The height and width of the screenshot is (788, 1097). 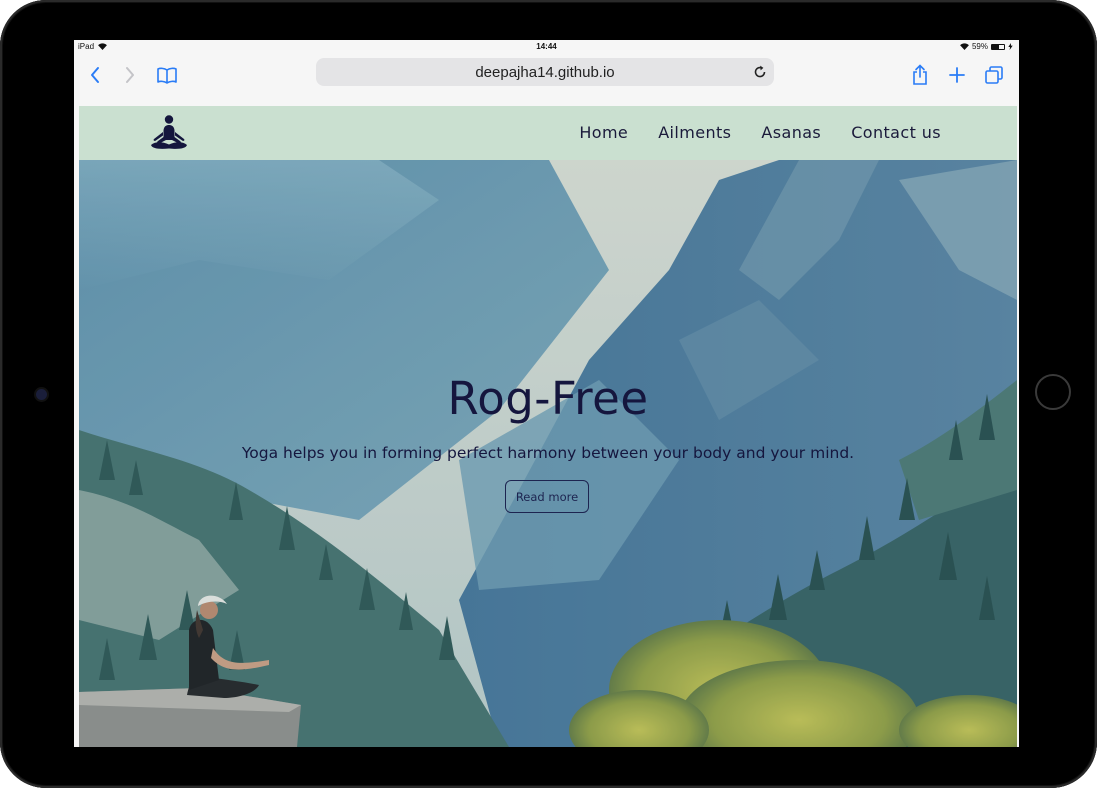 I want to click on forward-button, so click(x=130, y=75).